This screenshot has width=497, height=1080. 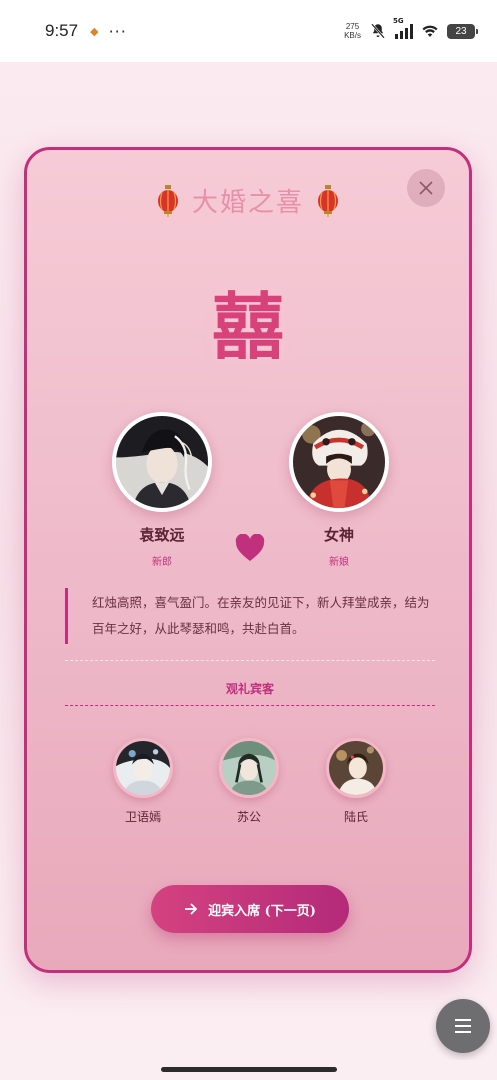 I want to click on status-time: 9:57, so click(x=62, y=30).